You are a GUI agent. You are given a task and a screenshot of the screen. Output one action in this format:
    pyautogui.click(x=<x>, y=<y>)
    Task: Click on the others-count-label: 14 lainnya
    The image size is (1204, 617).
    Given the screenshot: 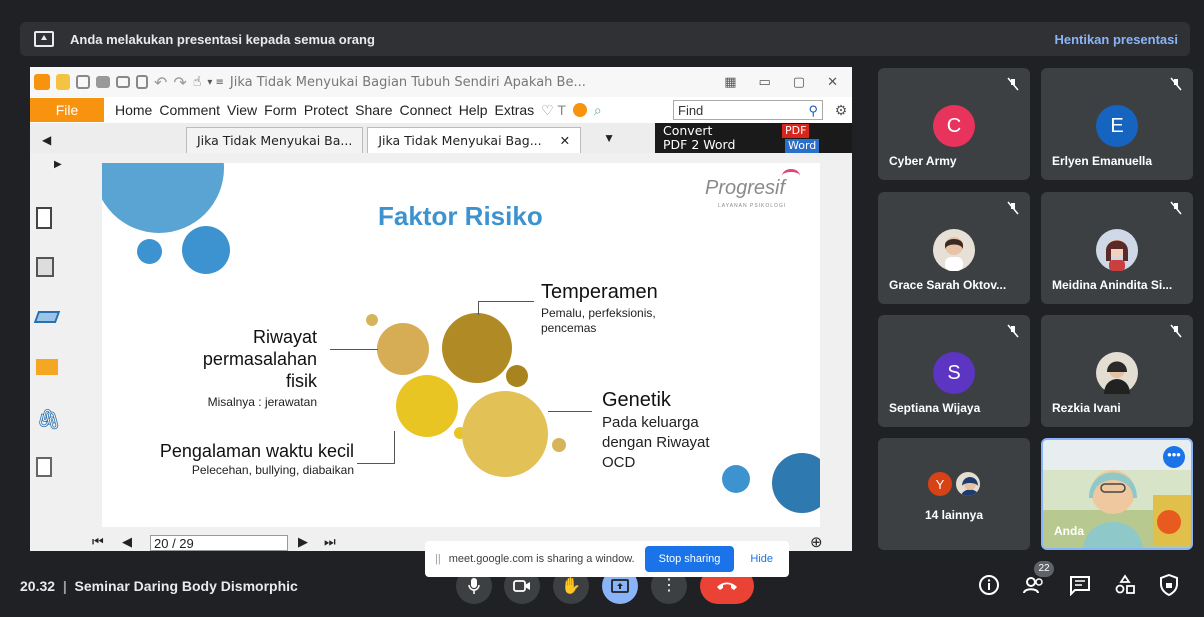 What is the action you would take?
    pyautogui.click(x=954, y=515)
    